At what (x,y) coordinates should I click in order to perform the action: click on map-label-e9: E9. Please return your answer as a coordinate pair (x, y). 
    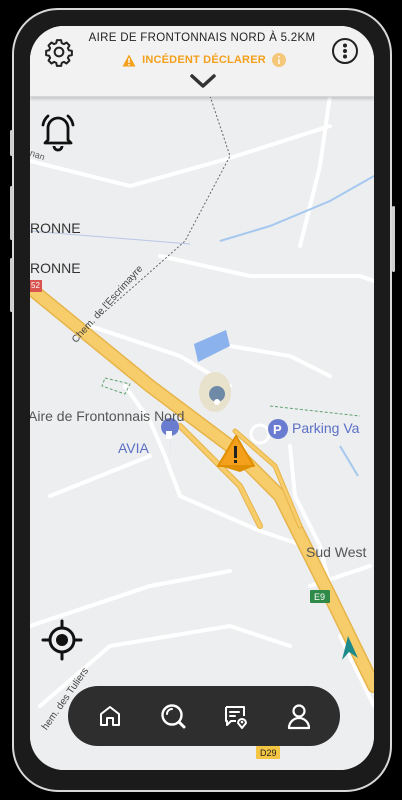
    Looking at the image, I should click on (320, 597).